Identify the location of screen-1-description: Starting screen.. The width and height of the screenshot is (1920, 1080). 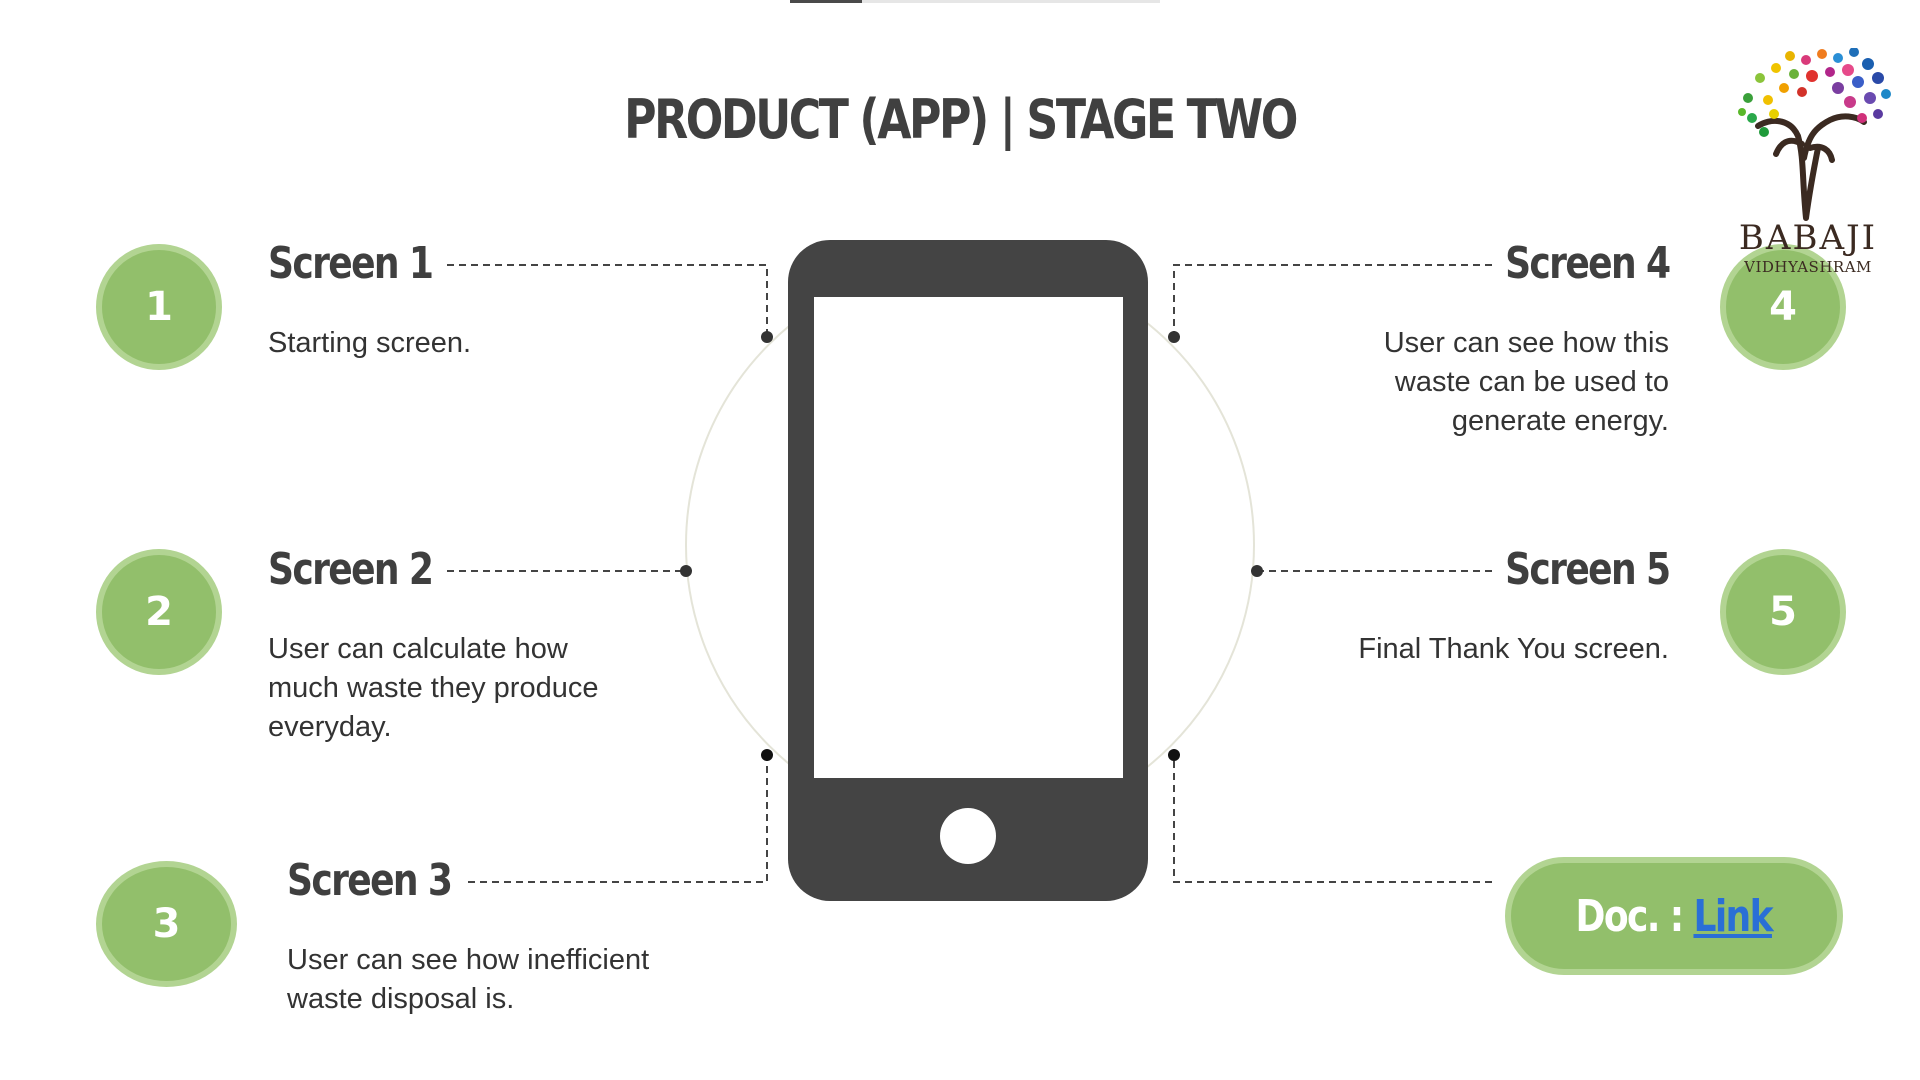
(370, 343).